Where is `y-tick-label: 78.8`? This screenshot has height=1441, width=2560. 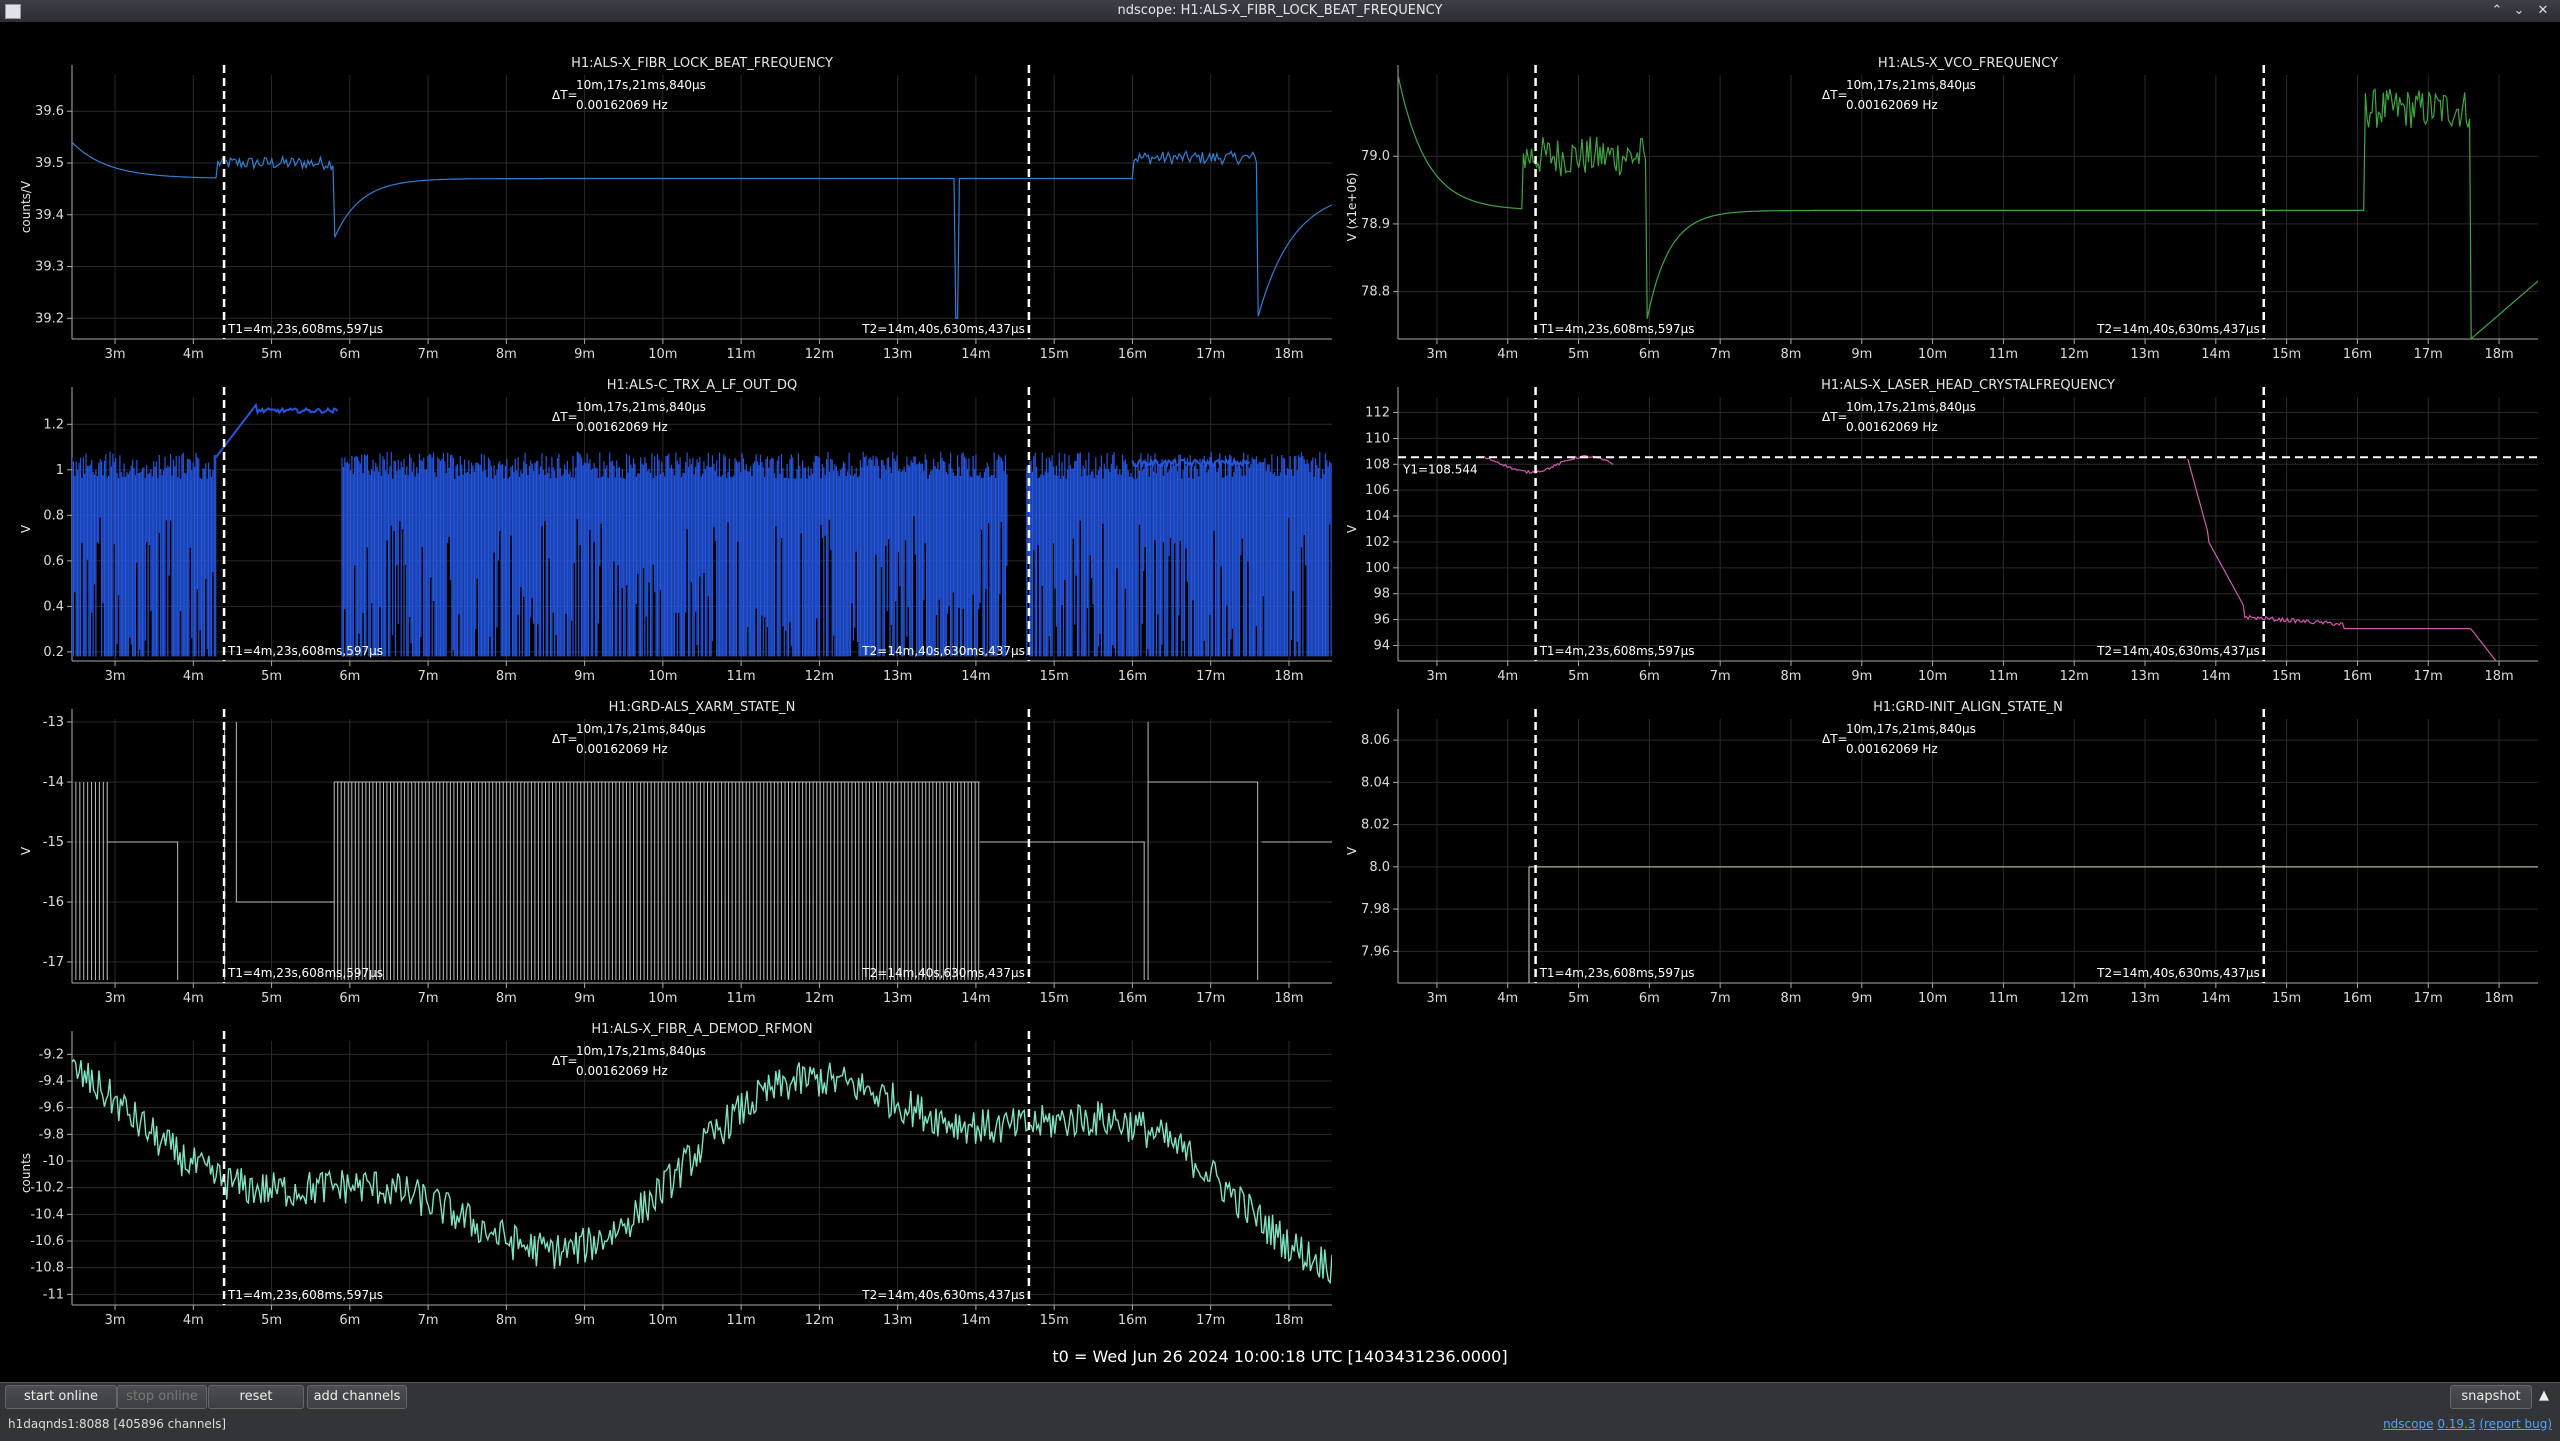
y-tick-label: 78.8 is located at coordinates (1375, 292).